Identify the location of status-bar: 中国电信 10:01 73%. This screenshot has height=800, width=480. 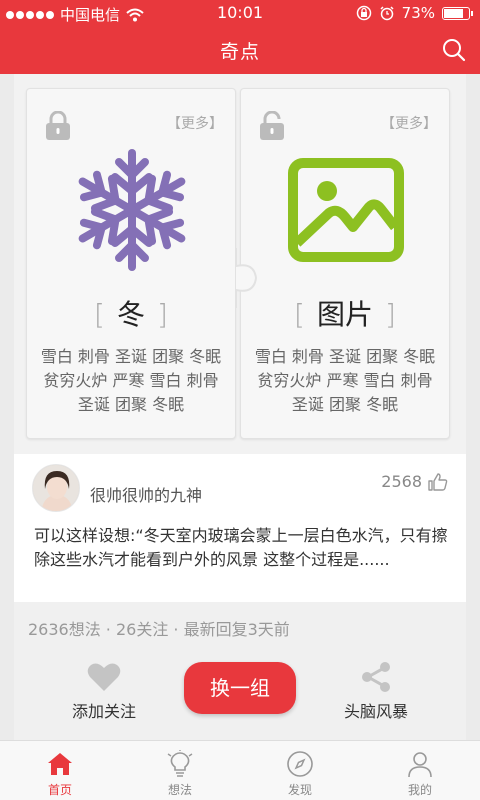
(240, 13).